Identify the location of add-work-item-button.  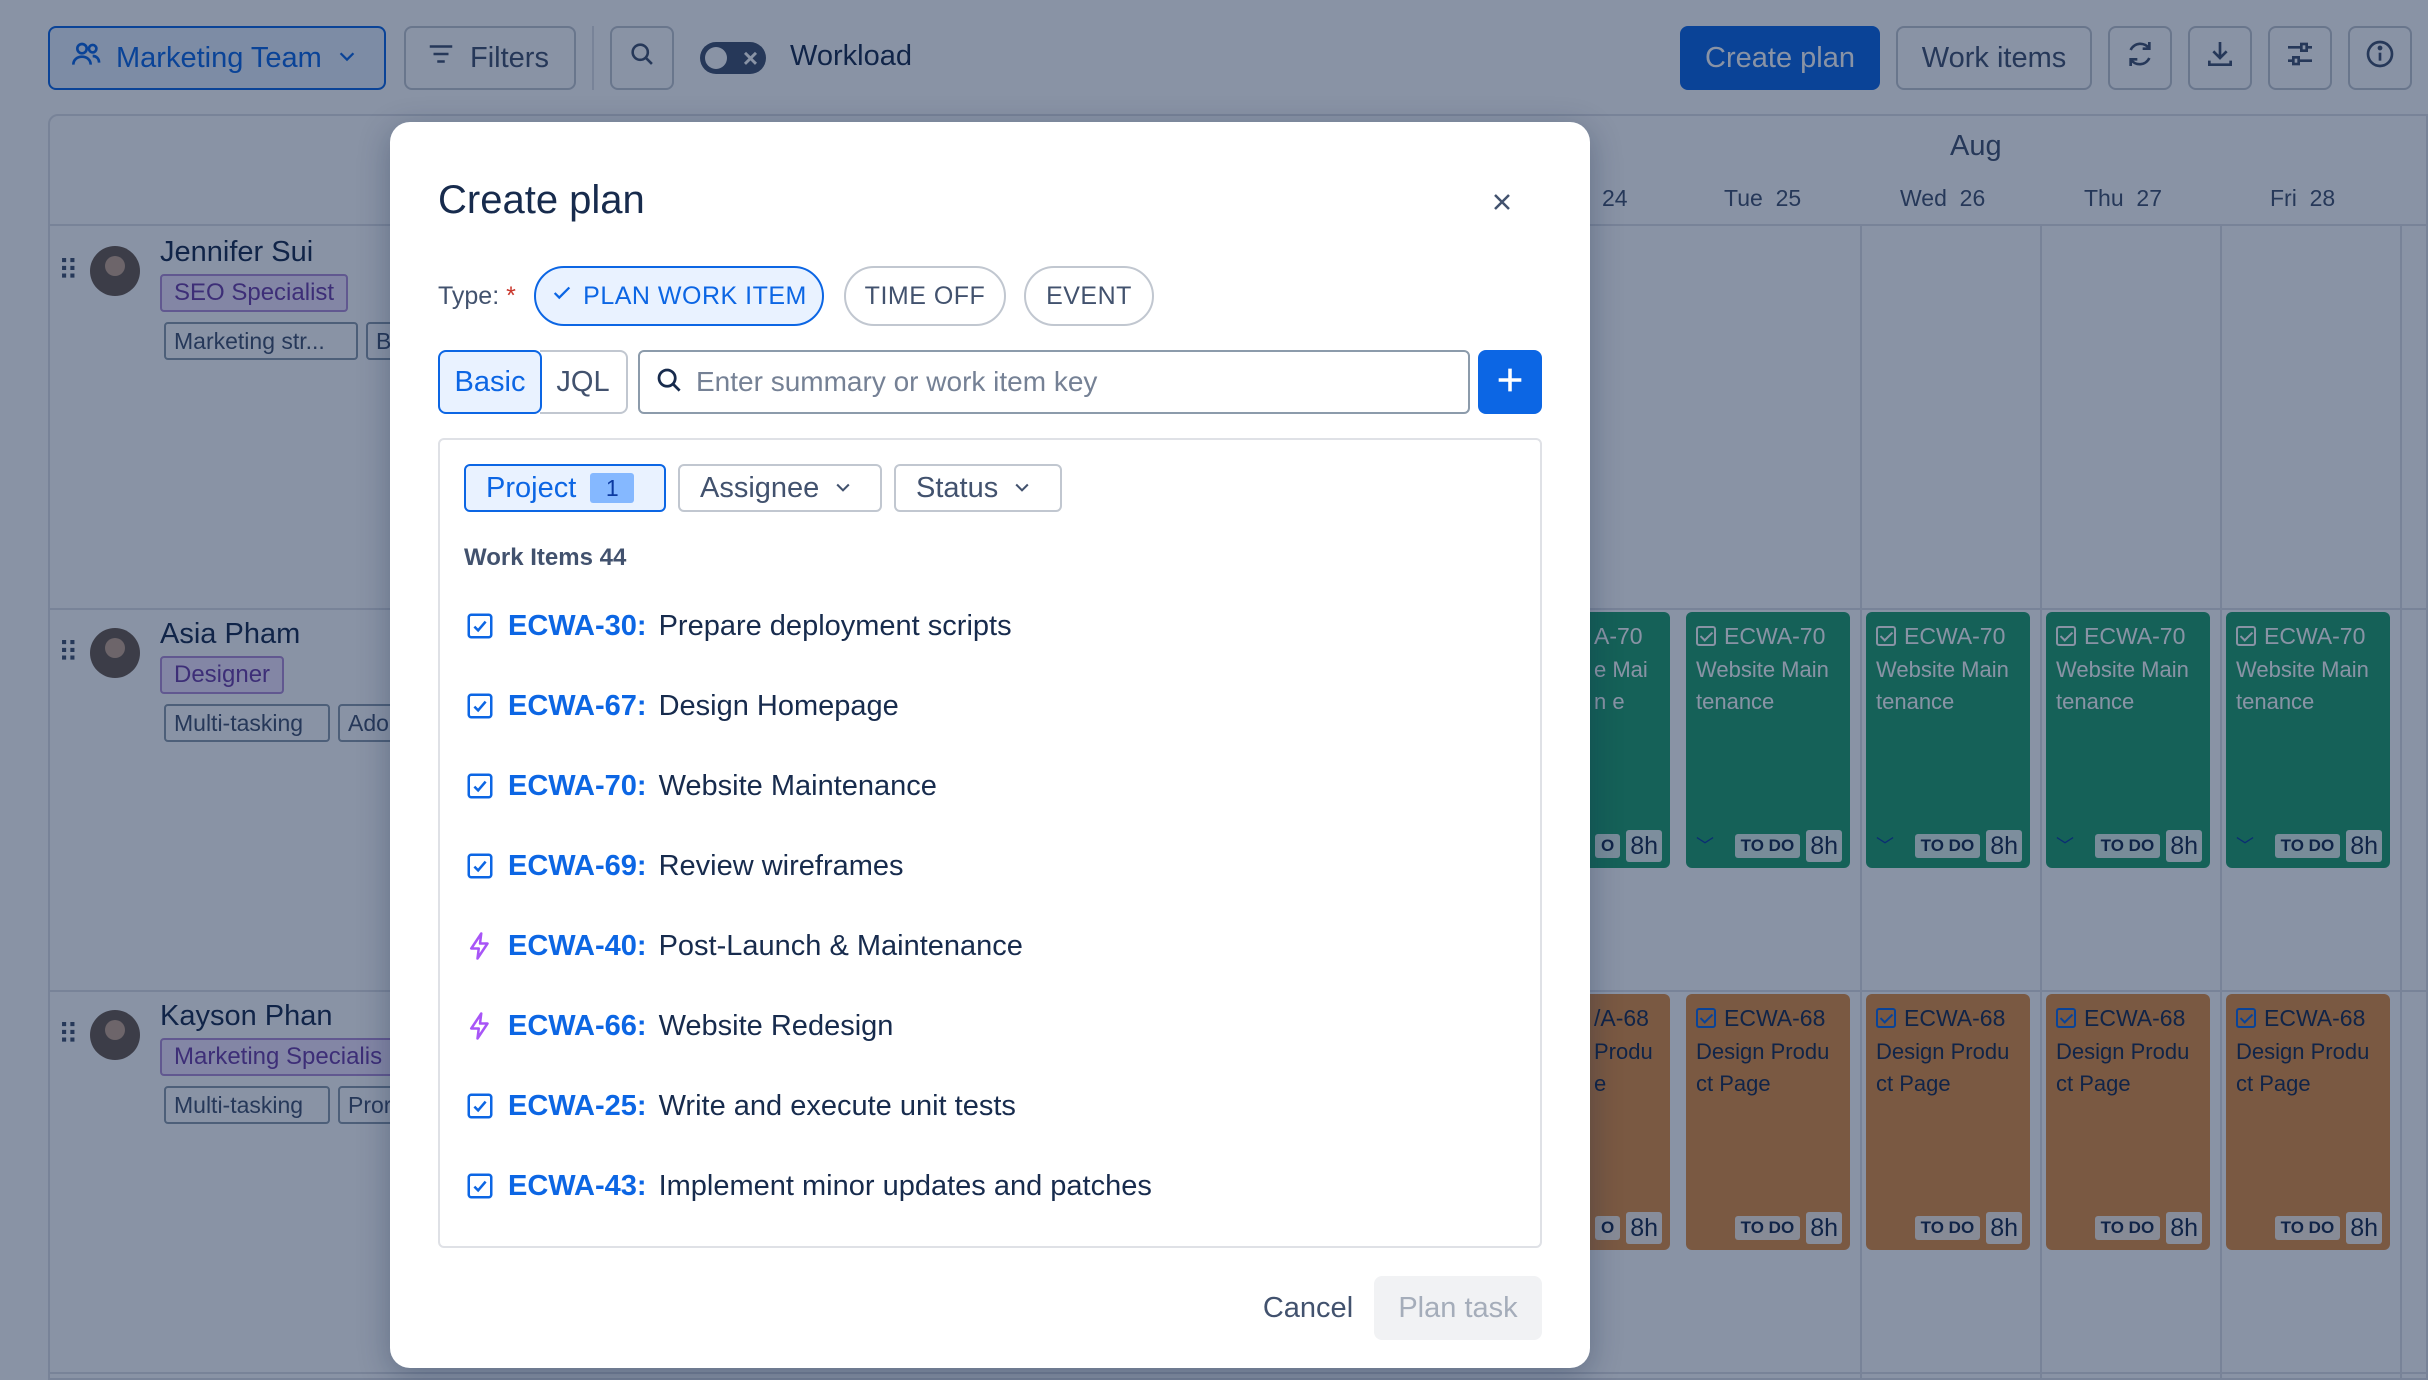
(1510, 382).